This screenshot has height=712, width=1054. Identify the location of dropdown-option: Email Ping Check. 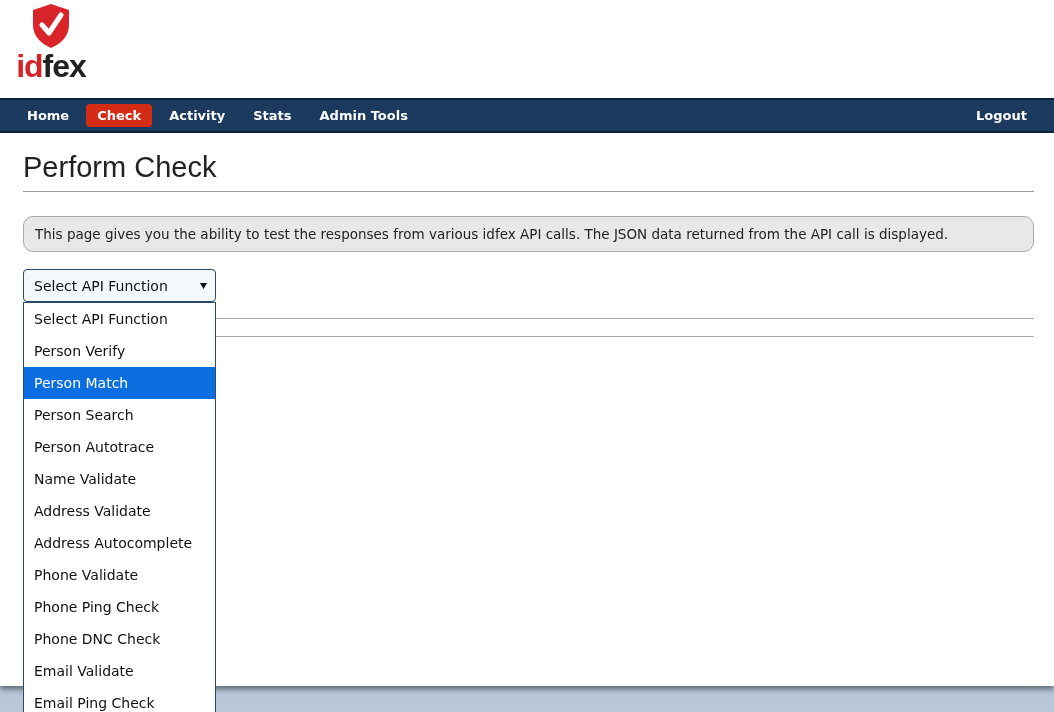
(119, 699).